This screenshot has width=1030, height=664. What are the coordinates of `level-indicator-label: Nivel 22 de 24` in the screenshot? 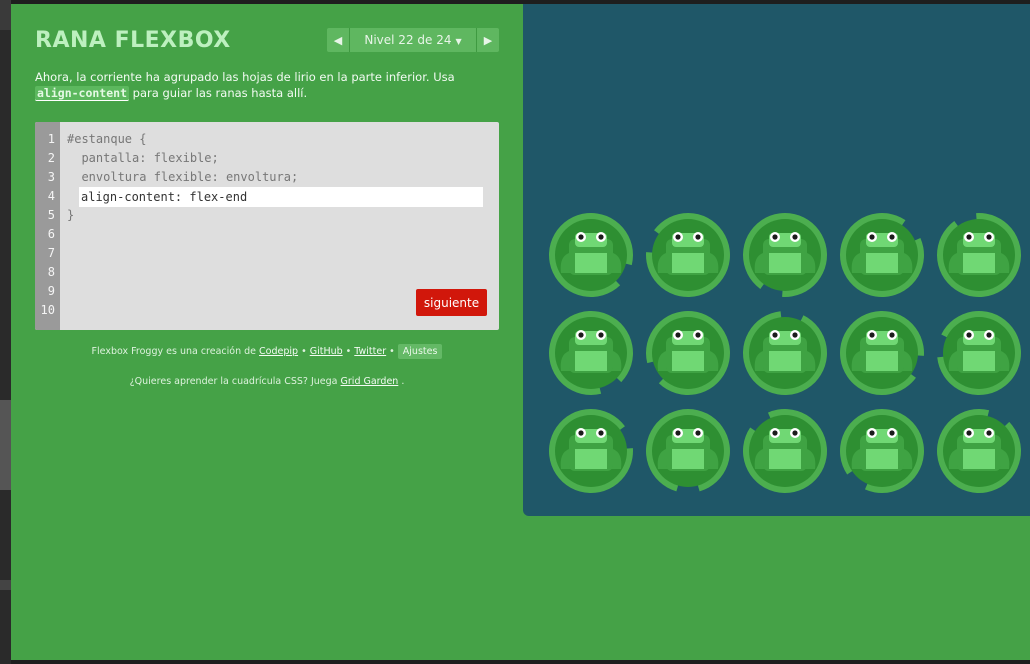 It's located at (408, 40).